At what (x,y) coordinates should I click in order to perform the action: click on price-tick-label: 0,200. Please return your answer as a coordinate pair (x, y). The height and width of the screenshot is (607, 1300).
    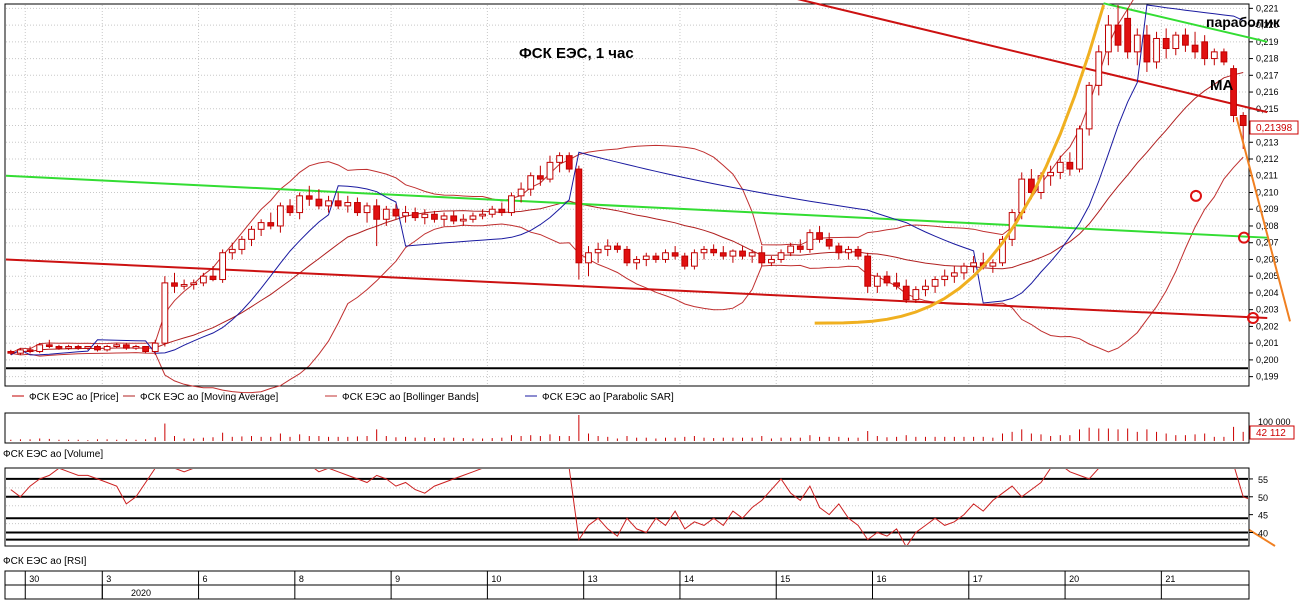
    Looking at the image, I should click on (1267, 360).